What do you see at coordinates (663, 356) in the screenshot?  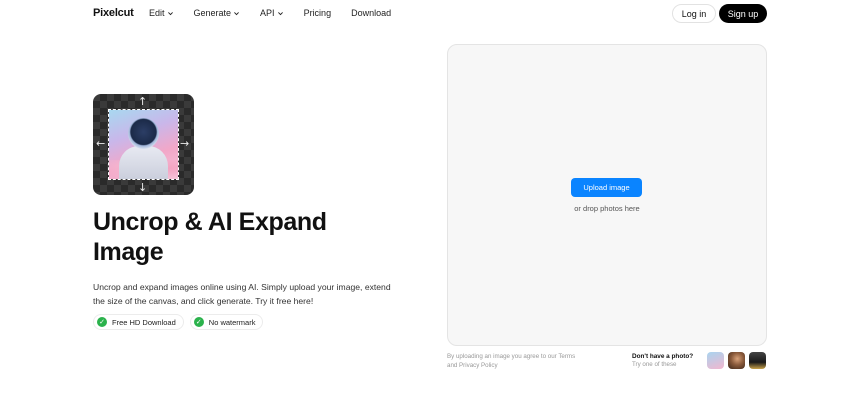 I see `no-photo-title: Don't have a photo?` at bounding box center [663, 356].